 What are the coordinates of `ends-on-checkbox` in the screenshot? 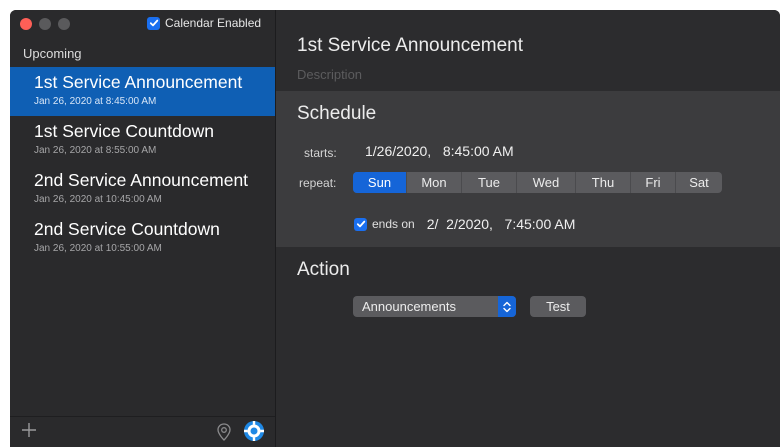 It's located at (360, 224).